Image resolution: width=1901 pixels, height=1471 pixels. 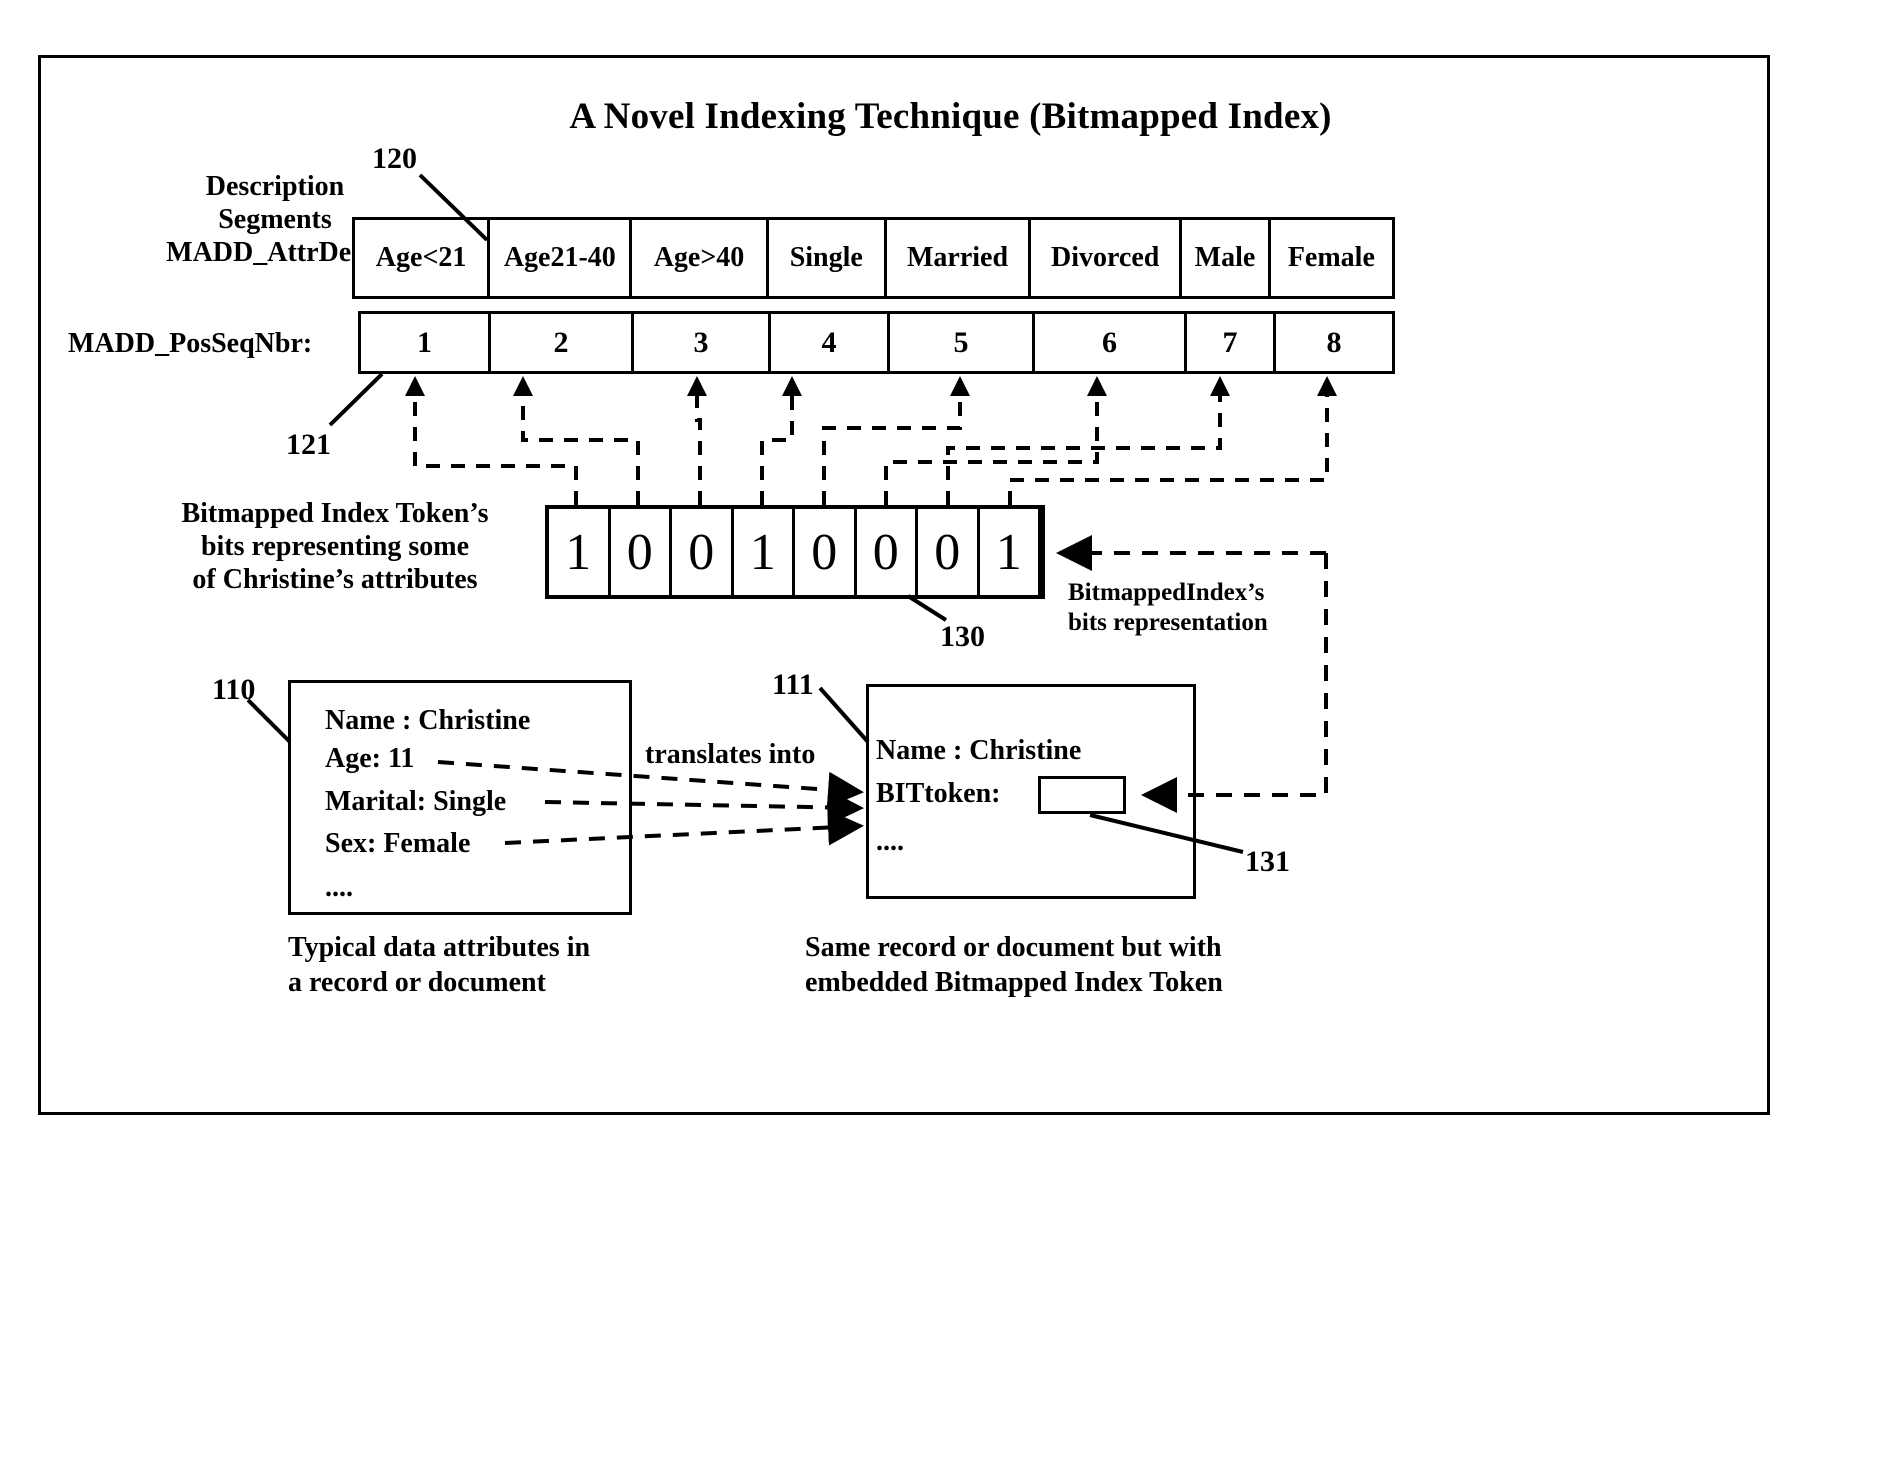 I want to click on record-left-line: Marital: Single, so click(x=416, y=801).